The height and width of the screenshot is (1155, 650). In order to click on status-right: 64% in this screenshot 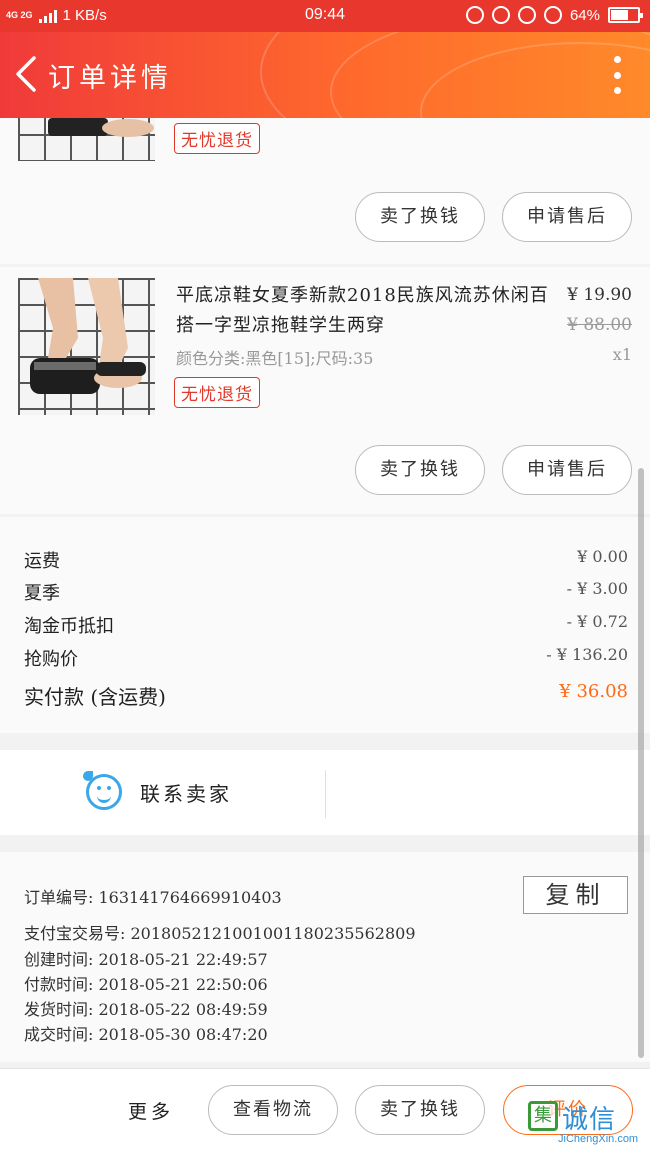, I will do `click(554, 15)`.